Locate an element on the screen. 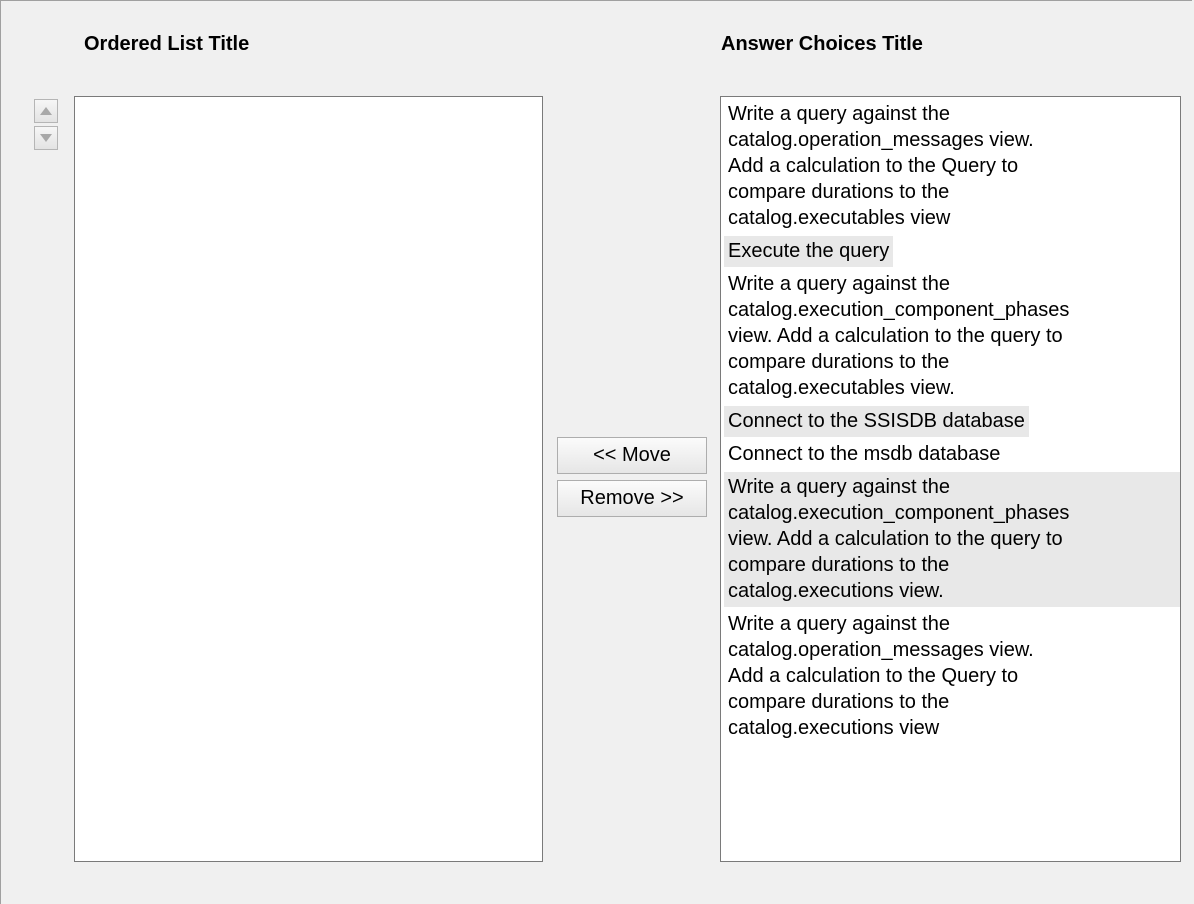 The width and height of the screenshot is (1194, 904). answer-choice-item: Connect to the msdb database is located at coordinates (952, 454).